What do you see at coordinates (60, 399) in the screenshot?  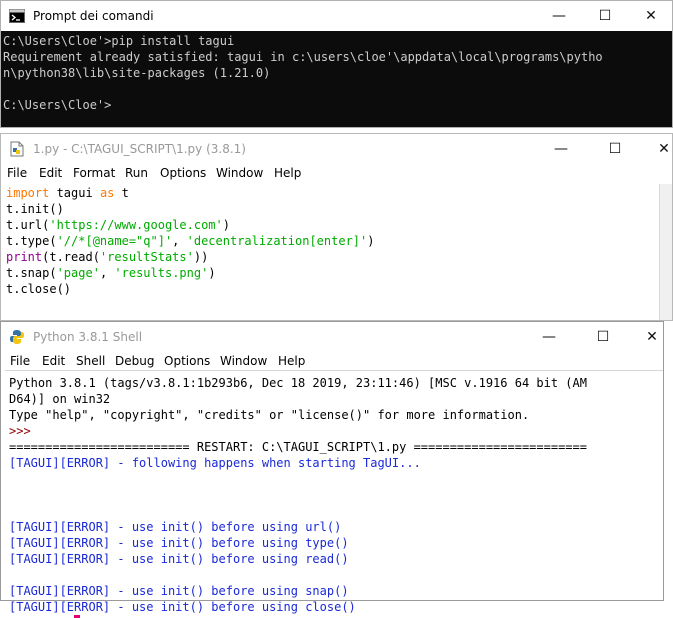 I see `shell-header-line: D64)] on win32` at bounding box center [60, 399].